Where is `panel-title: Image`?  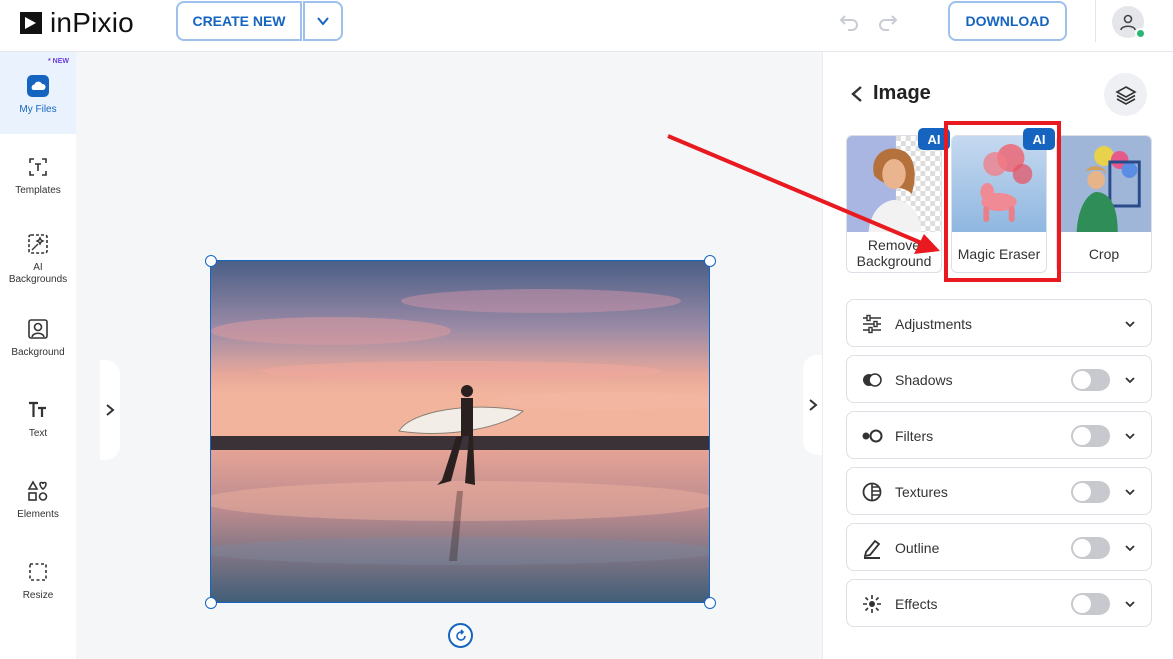
panel-title: Image is located at coordinates (902, 93).